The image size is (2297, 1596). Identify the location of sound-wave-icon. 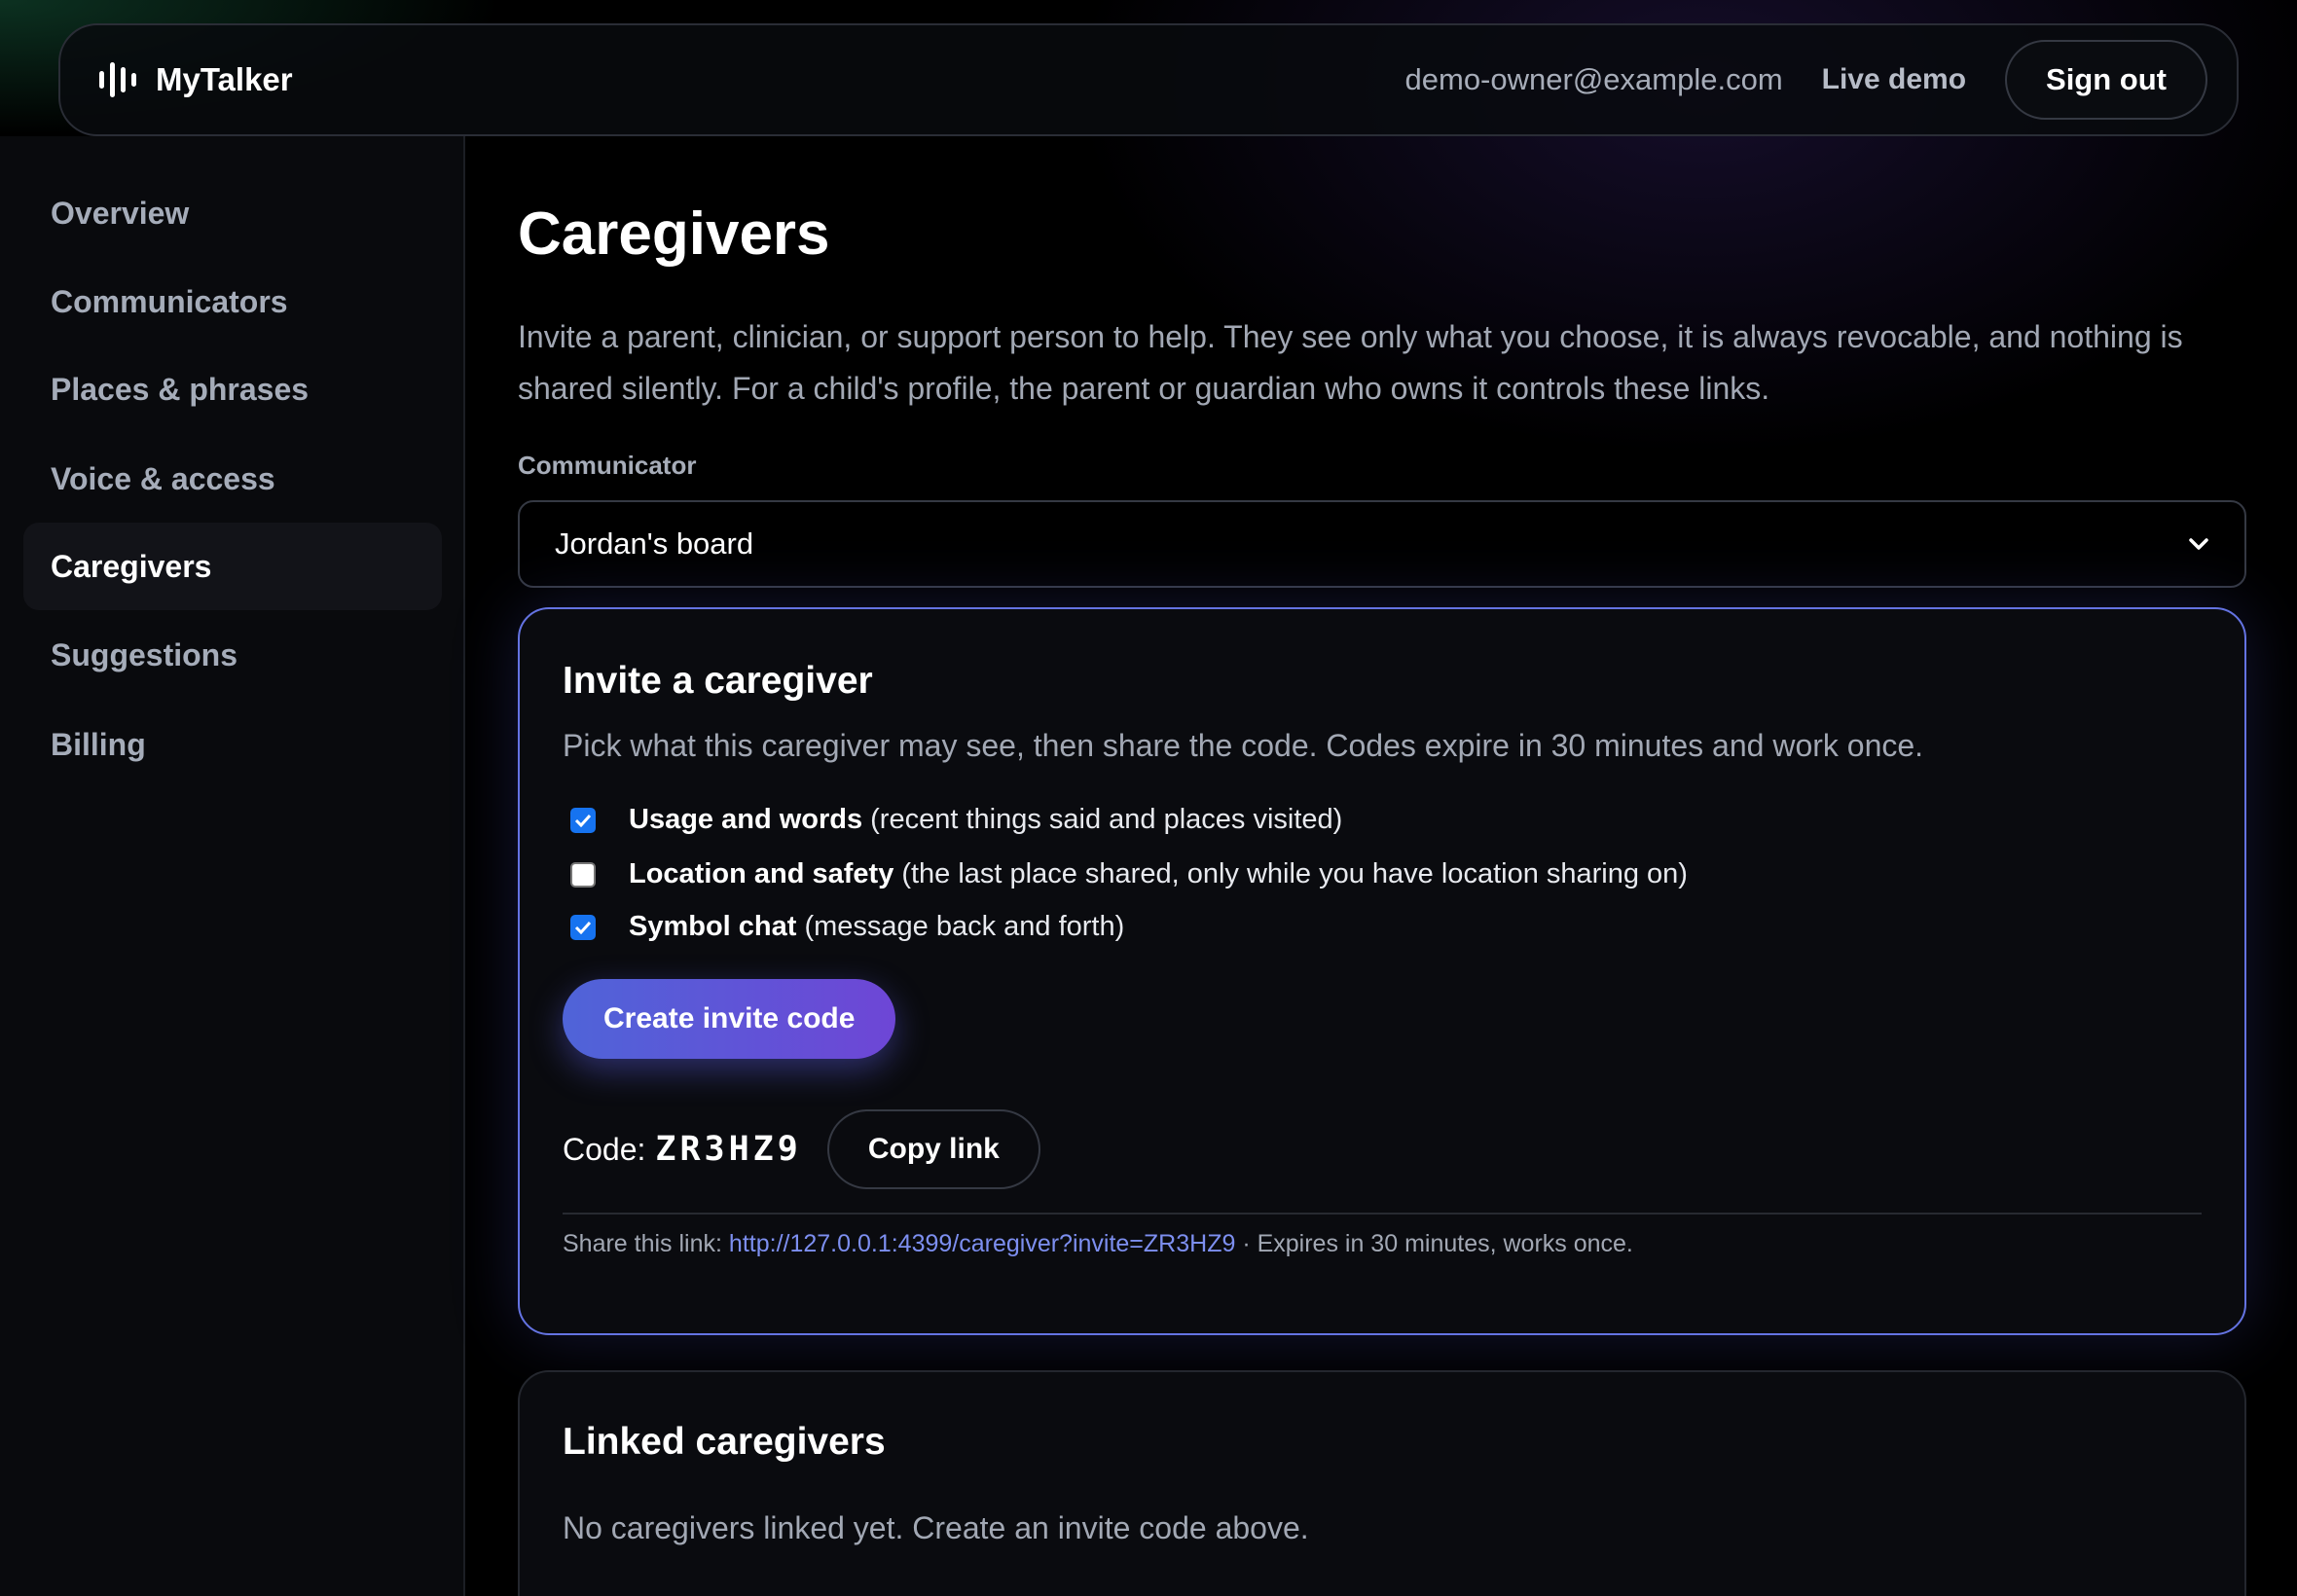
(117, 80).